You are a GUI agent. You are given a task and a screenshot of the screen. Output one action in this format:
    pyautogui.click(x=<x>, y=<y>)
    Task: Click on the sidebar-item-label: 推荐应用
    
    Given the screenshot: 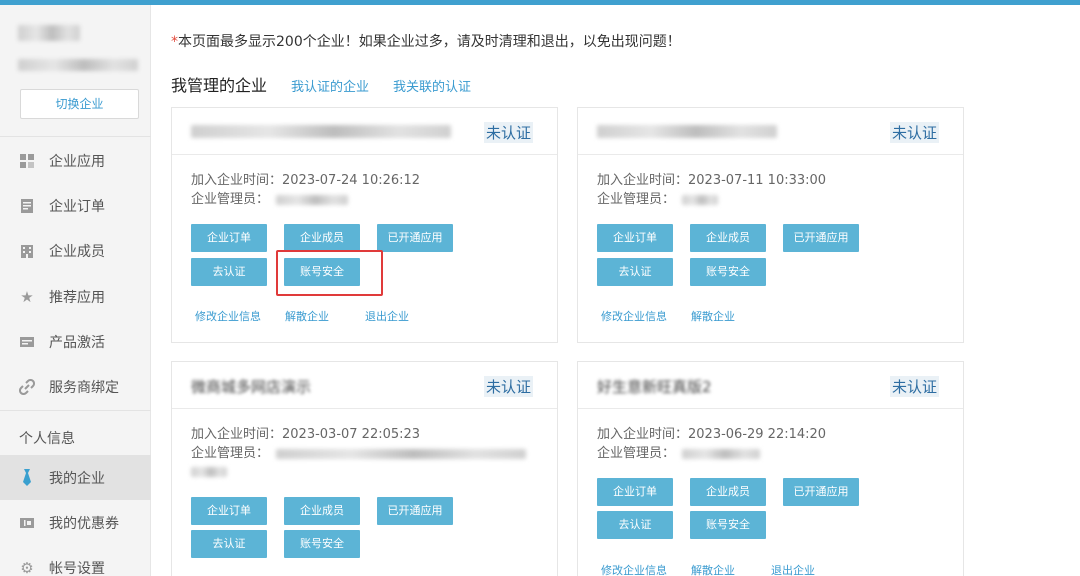 What is the action you would take?
    pyautogui.click(x=77, y=297)
    